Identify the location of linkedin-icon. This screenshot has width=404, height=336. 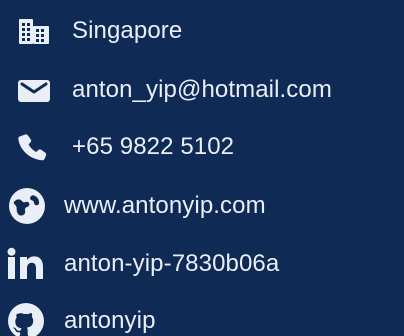
(31, 264).